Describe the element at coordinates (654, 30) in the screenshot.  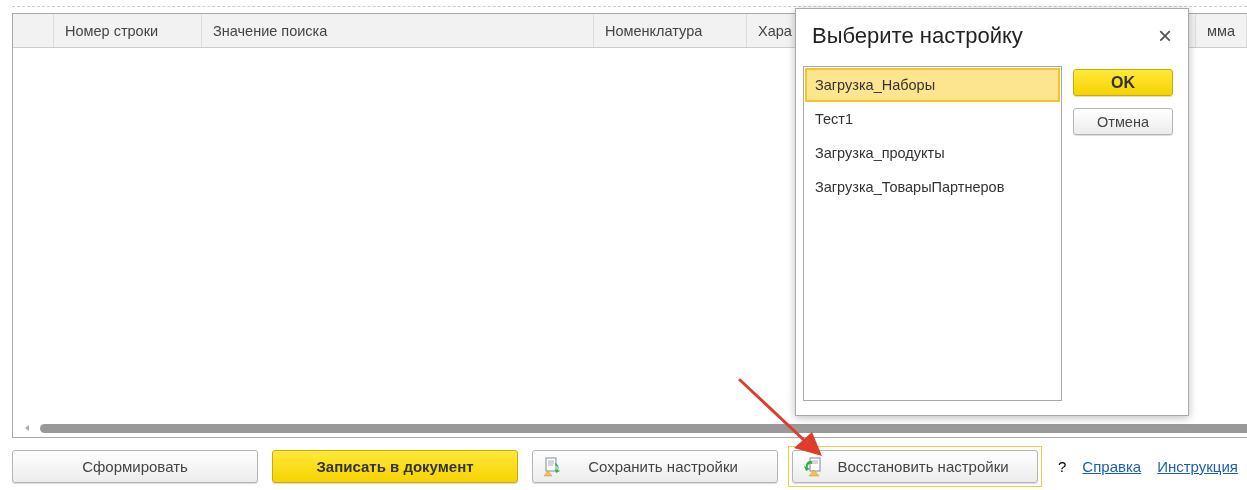
I see `column-header: Номенклатура` at that location.